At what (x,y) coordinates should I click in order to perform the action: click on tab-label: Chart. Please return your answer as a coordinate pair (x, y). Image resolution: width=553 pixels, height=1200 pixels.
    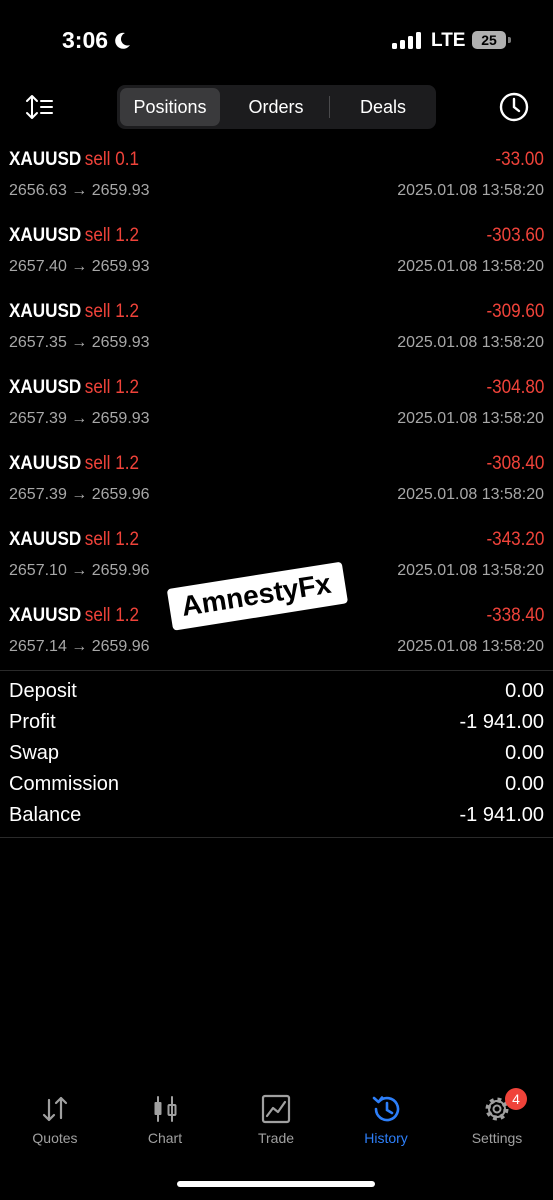
    Looking at the image, I should click on (165, 1138).